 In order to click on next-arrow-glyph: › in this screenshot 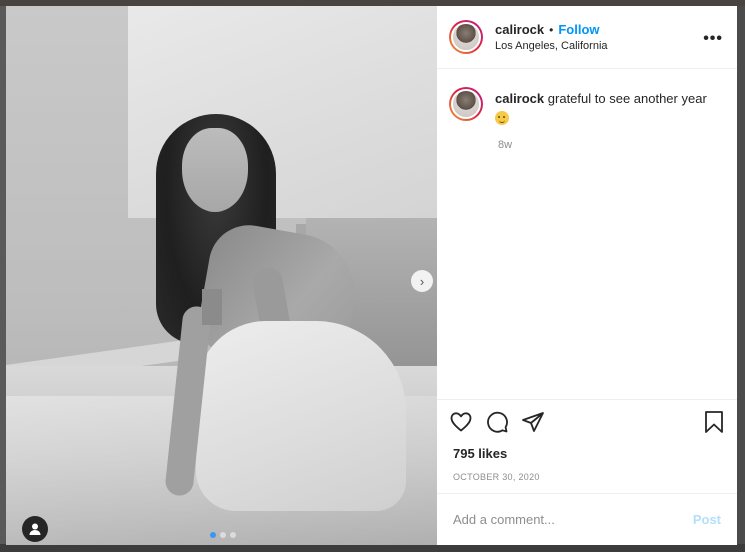, I will do `click(422, 281)`.